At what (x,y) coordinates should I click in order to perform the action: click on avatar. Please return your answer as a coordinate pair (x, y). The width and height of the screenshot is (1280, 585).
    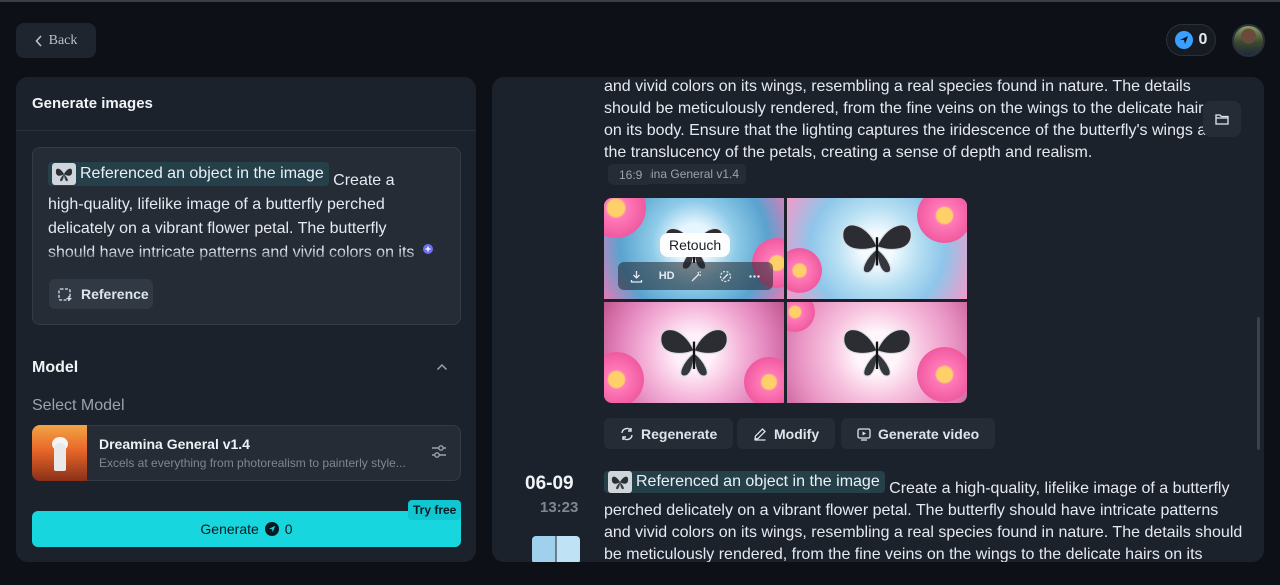
    Looking at the image, I should click on (1248, 40).